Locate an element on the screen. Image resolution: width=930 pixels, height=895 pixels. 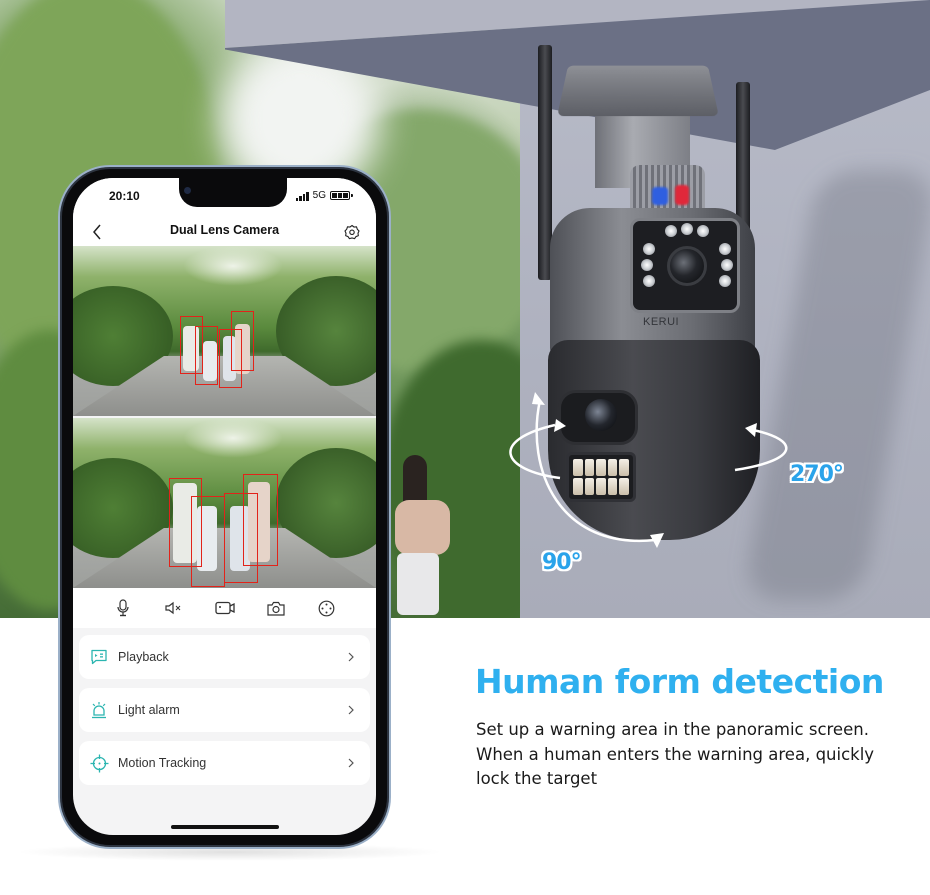
menu-item-label: Playback is located at coordinates (143, 657).